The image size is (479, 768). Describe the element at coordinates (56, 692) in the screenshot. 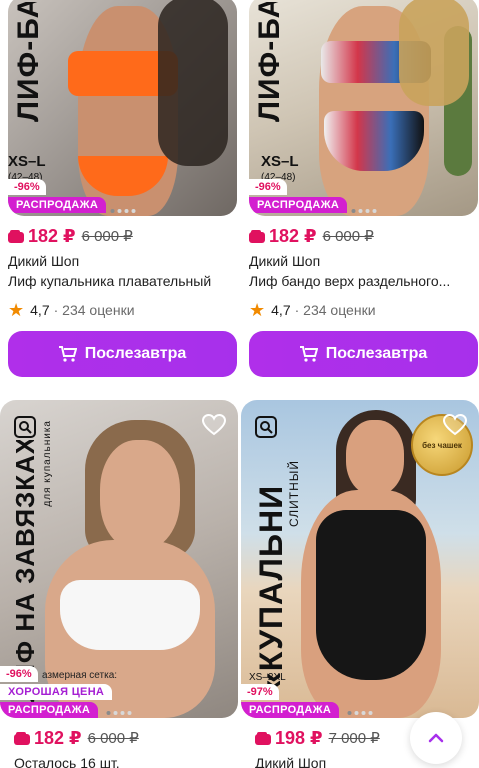

I see `good-price-badge: ХОРОШАЯ ЦЕНА` at that location.